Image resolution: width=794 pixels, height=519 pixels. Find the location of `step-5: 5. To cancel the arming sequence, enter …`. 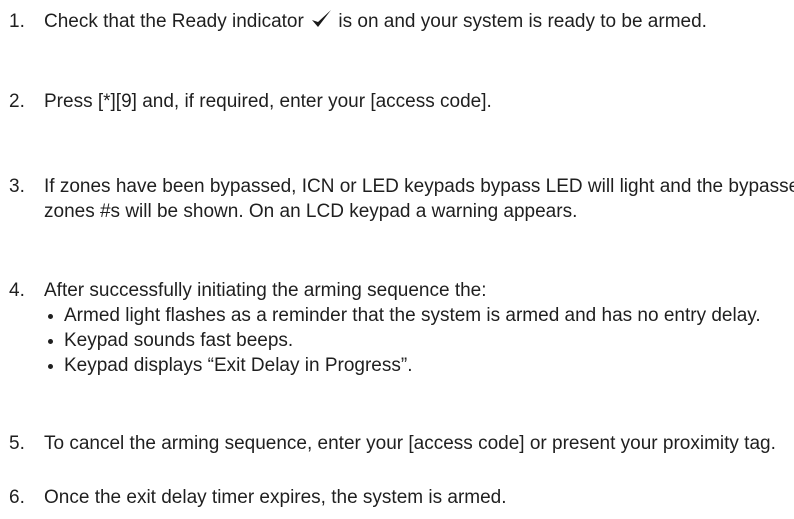

step-5: 5. To cancel the arming sequence, enter … is located at coordinates (397, 443).